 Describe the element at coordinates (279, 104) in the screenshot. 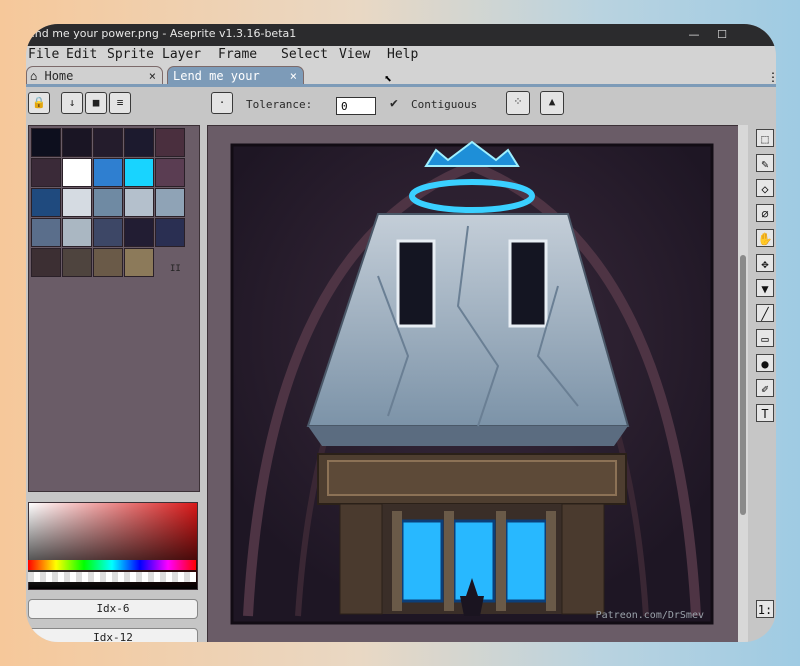

I see `tolerance-label: Tolerance:` at that location.